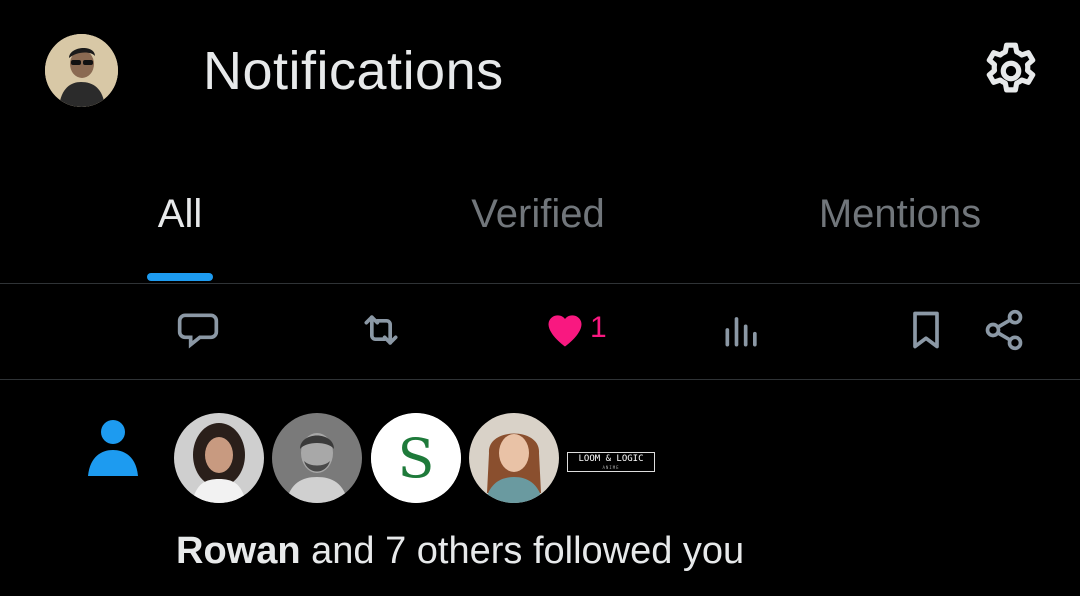 This screenshot has width=1080, height=596. Describe the element at coordinates (198, 330) in the screenshot. I see `comment-icon` at that location.